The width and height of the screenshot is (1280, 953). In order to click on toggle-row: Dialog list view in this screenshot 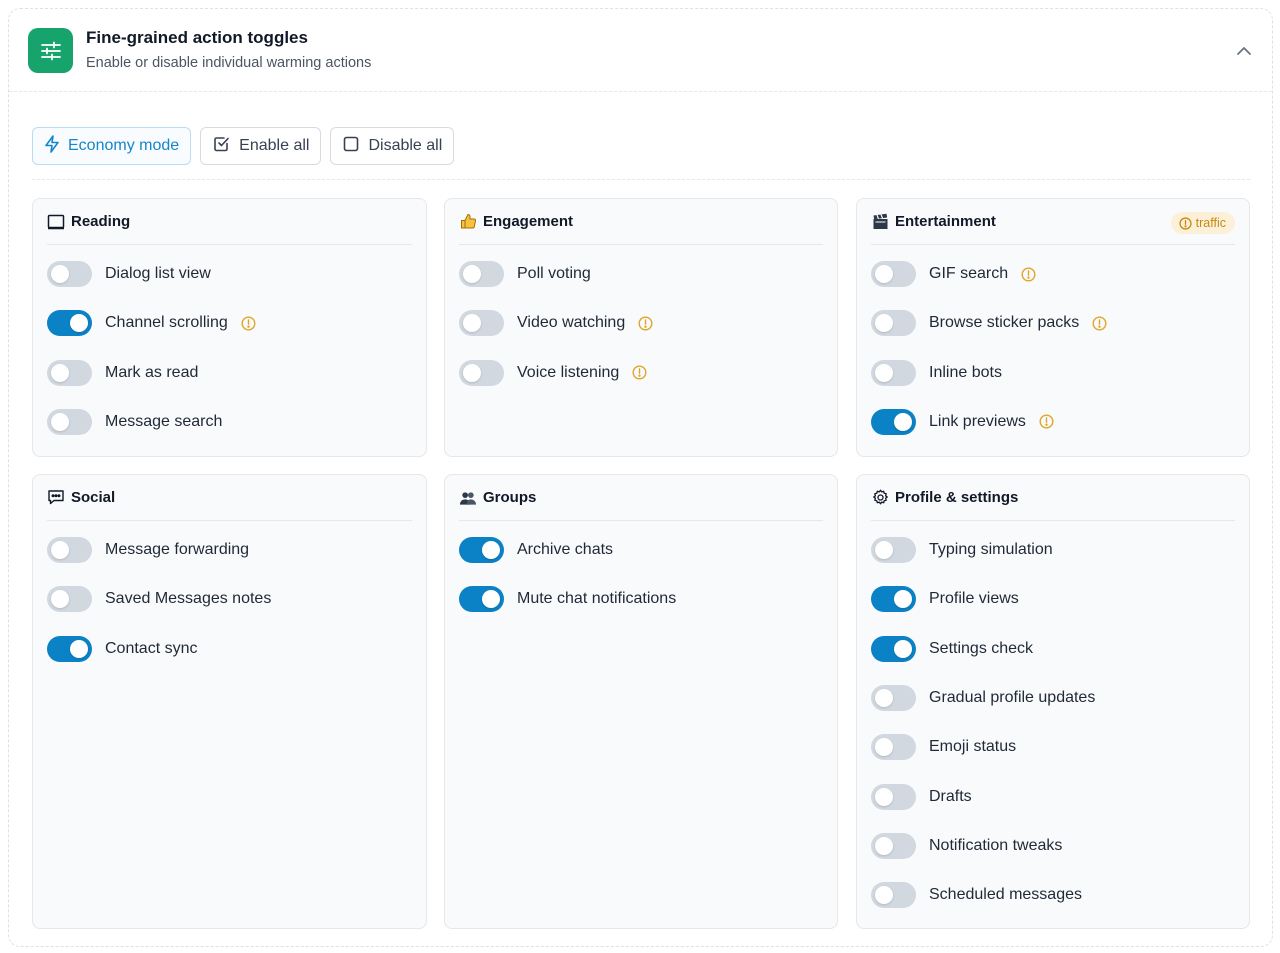, I will do `click(129, 274)`.